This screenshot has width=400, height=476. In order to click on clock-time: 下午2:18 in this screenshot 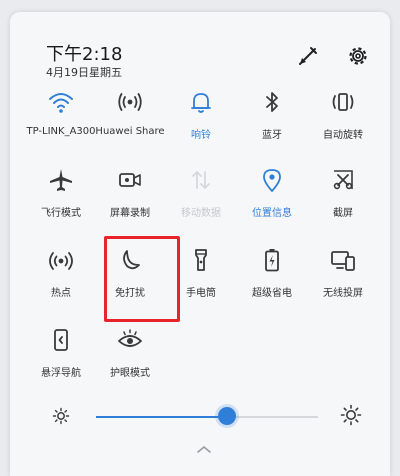, I will do `click(84, 54)`.